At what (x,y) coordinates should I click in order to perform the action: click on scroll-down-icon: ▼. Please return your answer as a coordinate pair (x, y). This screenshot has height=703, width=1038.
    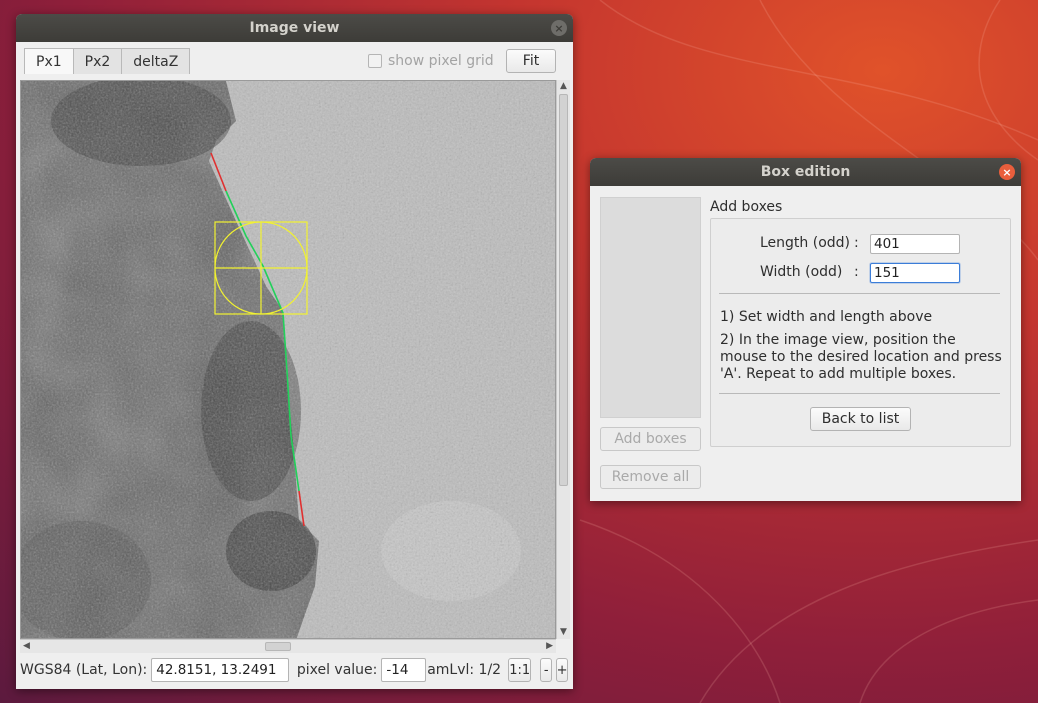
    Looking at the image, I should click on (563, 632).